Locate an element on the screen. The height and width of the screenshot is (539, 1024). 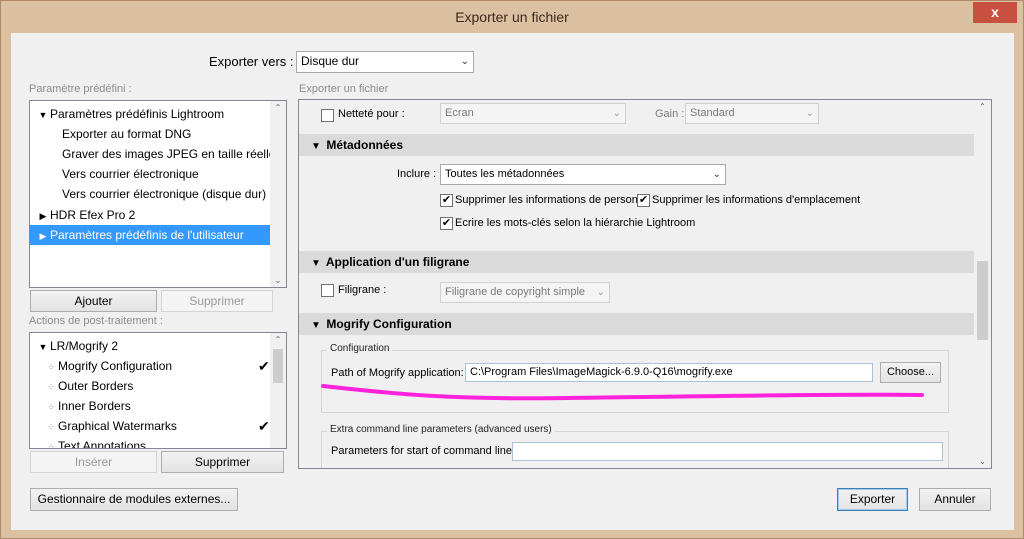
list-item: Exporter au format DNG is located at coordinates (150, 134).